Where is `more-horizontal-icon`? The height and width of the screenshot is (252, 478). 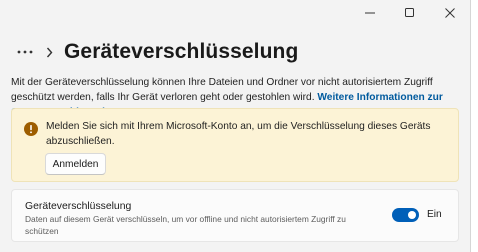
more-horizontal-icon is located at coordinates (25, 52).